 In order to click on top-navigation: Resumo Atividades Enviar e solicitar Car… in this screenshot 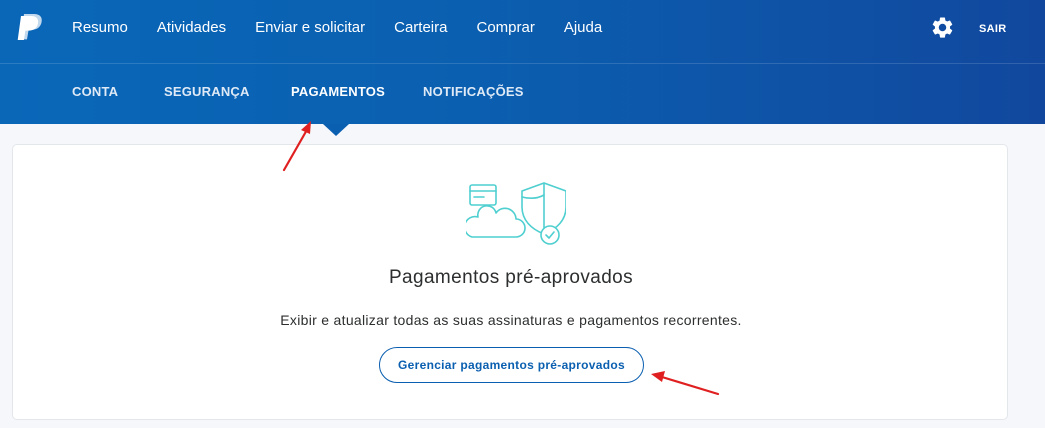, I will do `click(522, 32)`.